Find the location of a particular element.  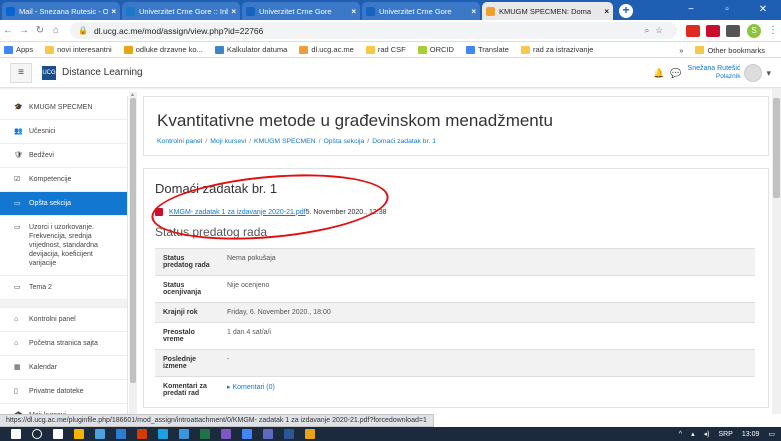

windows-start-icon is located at coordinates (16, 434).